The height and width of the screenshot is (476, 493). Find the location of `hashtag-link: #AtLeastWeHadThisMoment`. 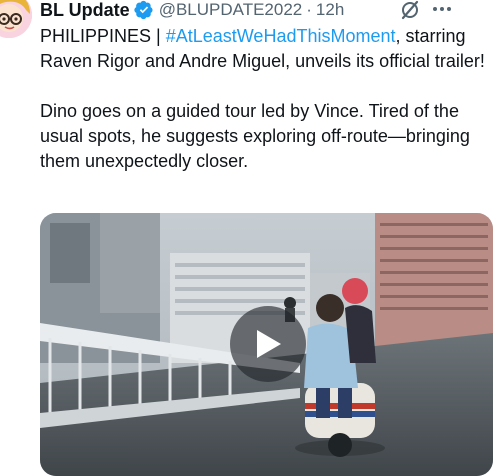

hashtag-link: #AtLeastWeHadThisMoment is located at coordinates (281, 36).